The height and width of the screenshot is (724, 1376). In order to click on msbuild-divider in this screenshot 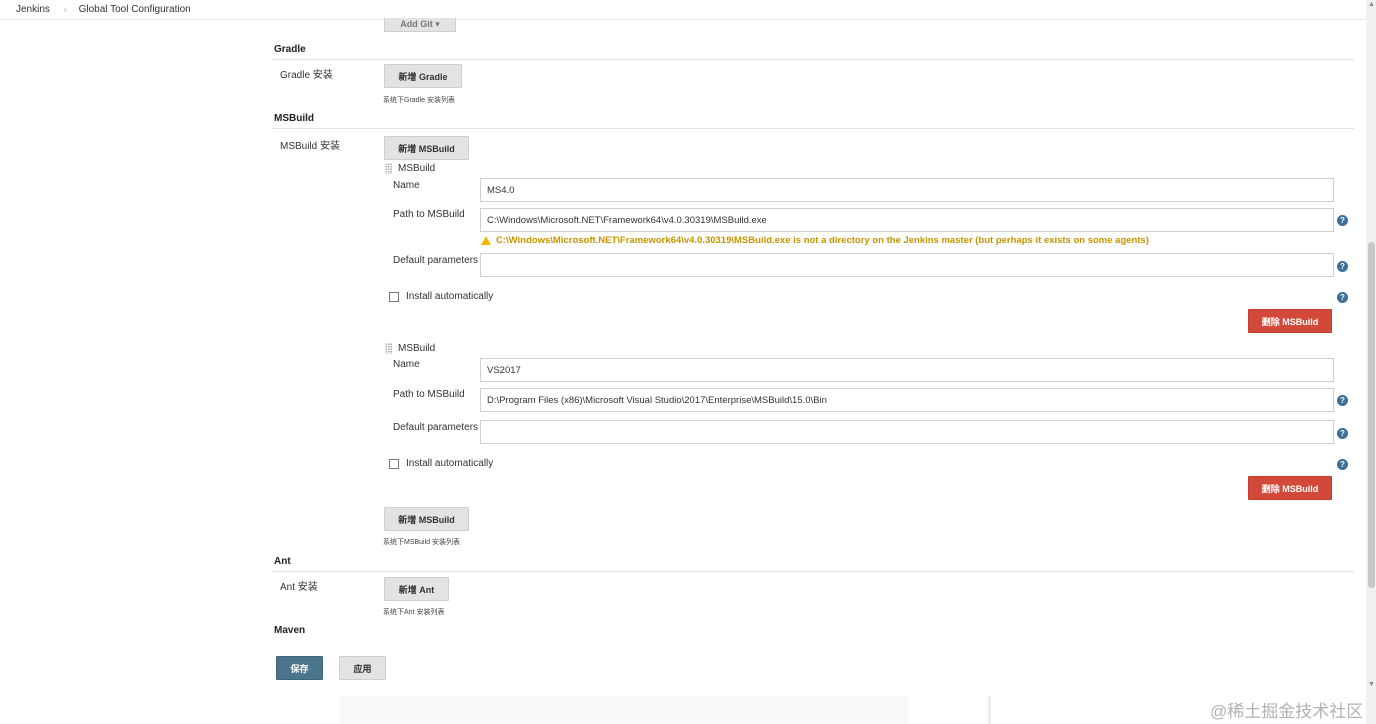, I will do `click(813, 128)`.